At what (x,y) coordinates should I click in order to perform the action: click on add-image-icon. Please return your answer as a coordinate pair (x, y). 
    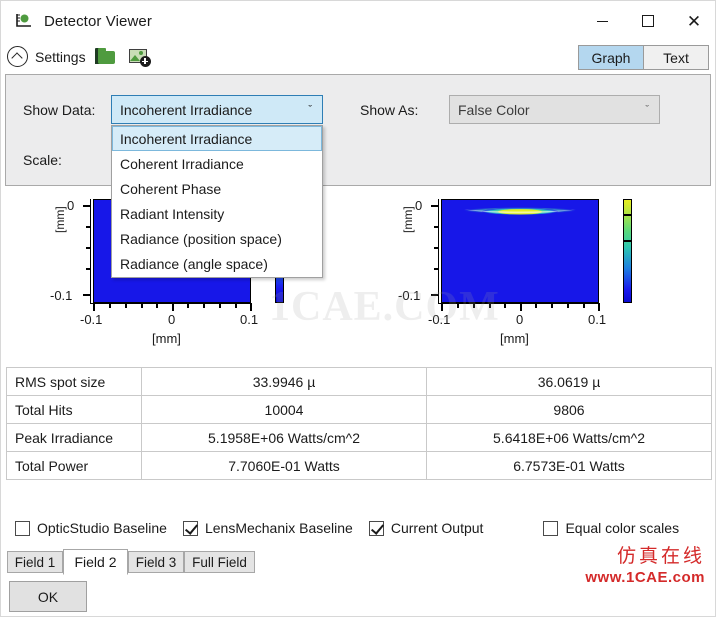
    Looking at the image, I should click on (140, 57).